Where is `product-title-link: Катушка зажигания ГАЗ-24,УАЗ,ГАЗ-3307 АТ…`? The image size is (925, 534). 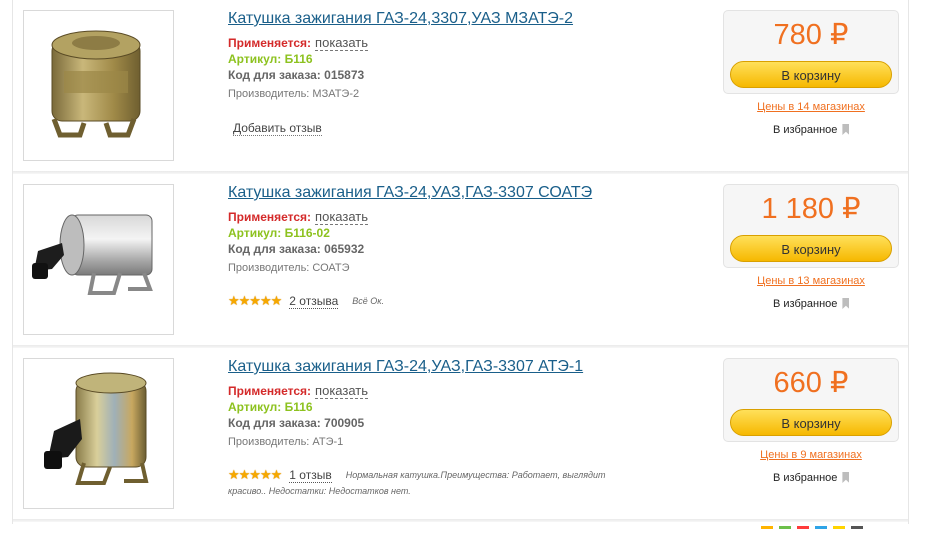
product-title-link: Катушка зажигания ГАЗ-24,УАЗ,ГАЗ-3307 АТ… is located at coordinates (405, 367).